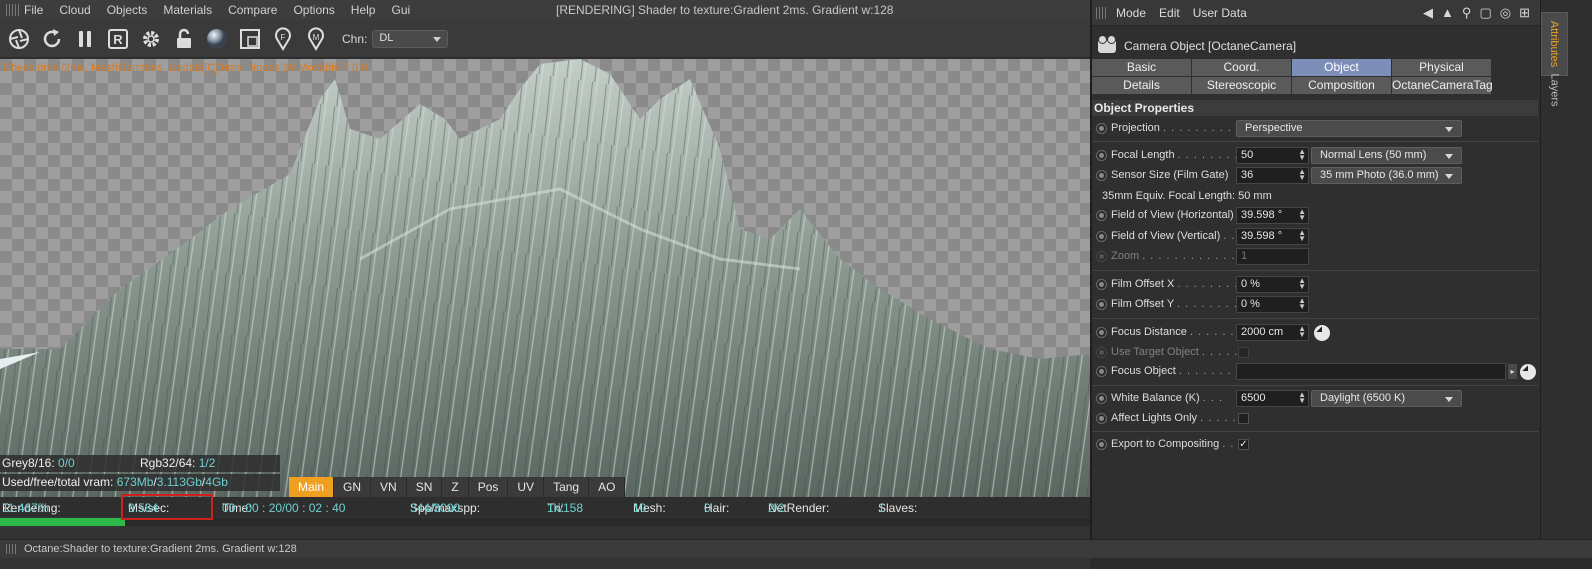  What do you see at coordinates (1322, 333) in the screenshot?
I see `focus-distance-picker-icon` at bounding box center [1322, 333].